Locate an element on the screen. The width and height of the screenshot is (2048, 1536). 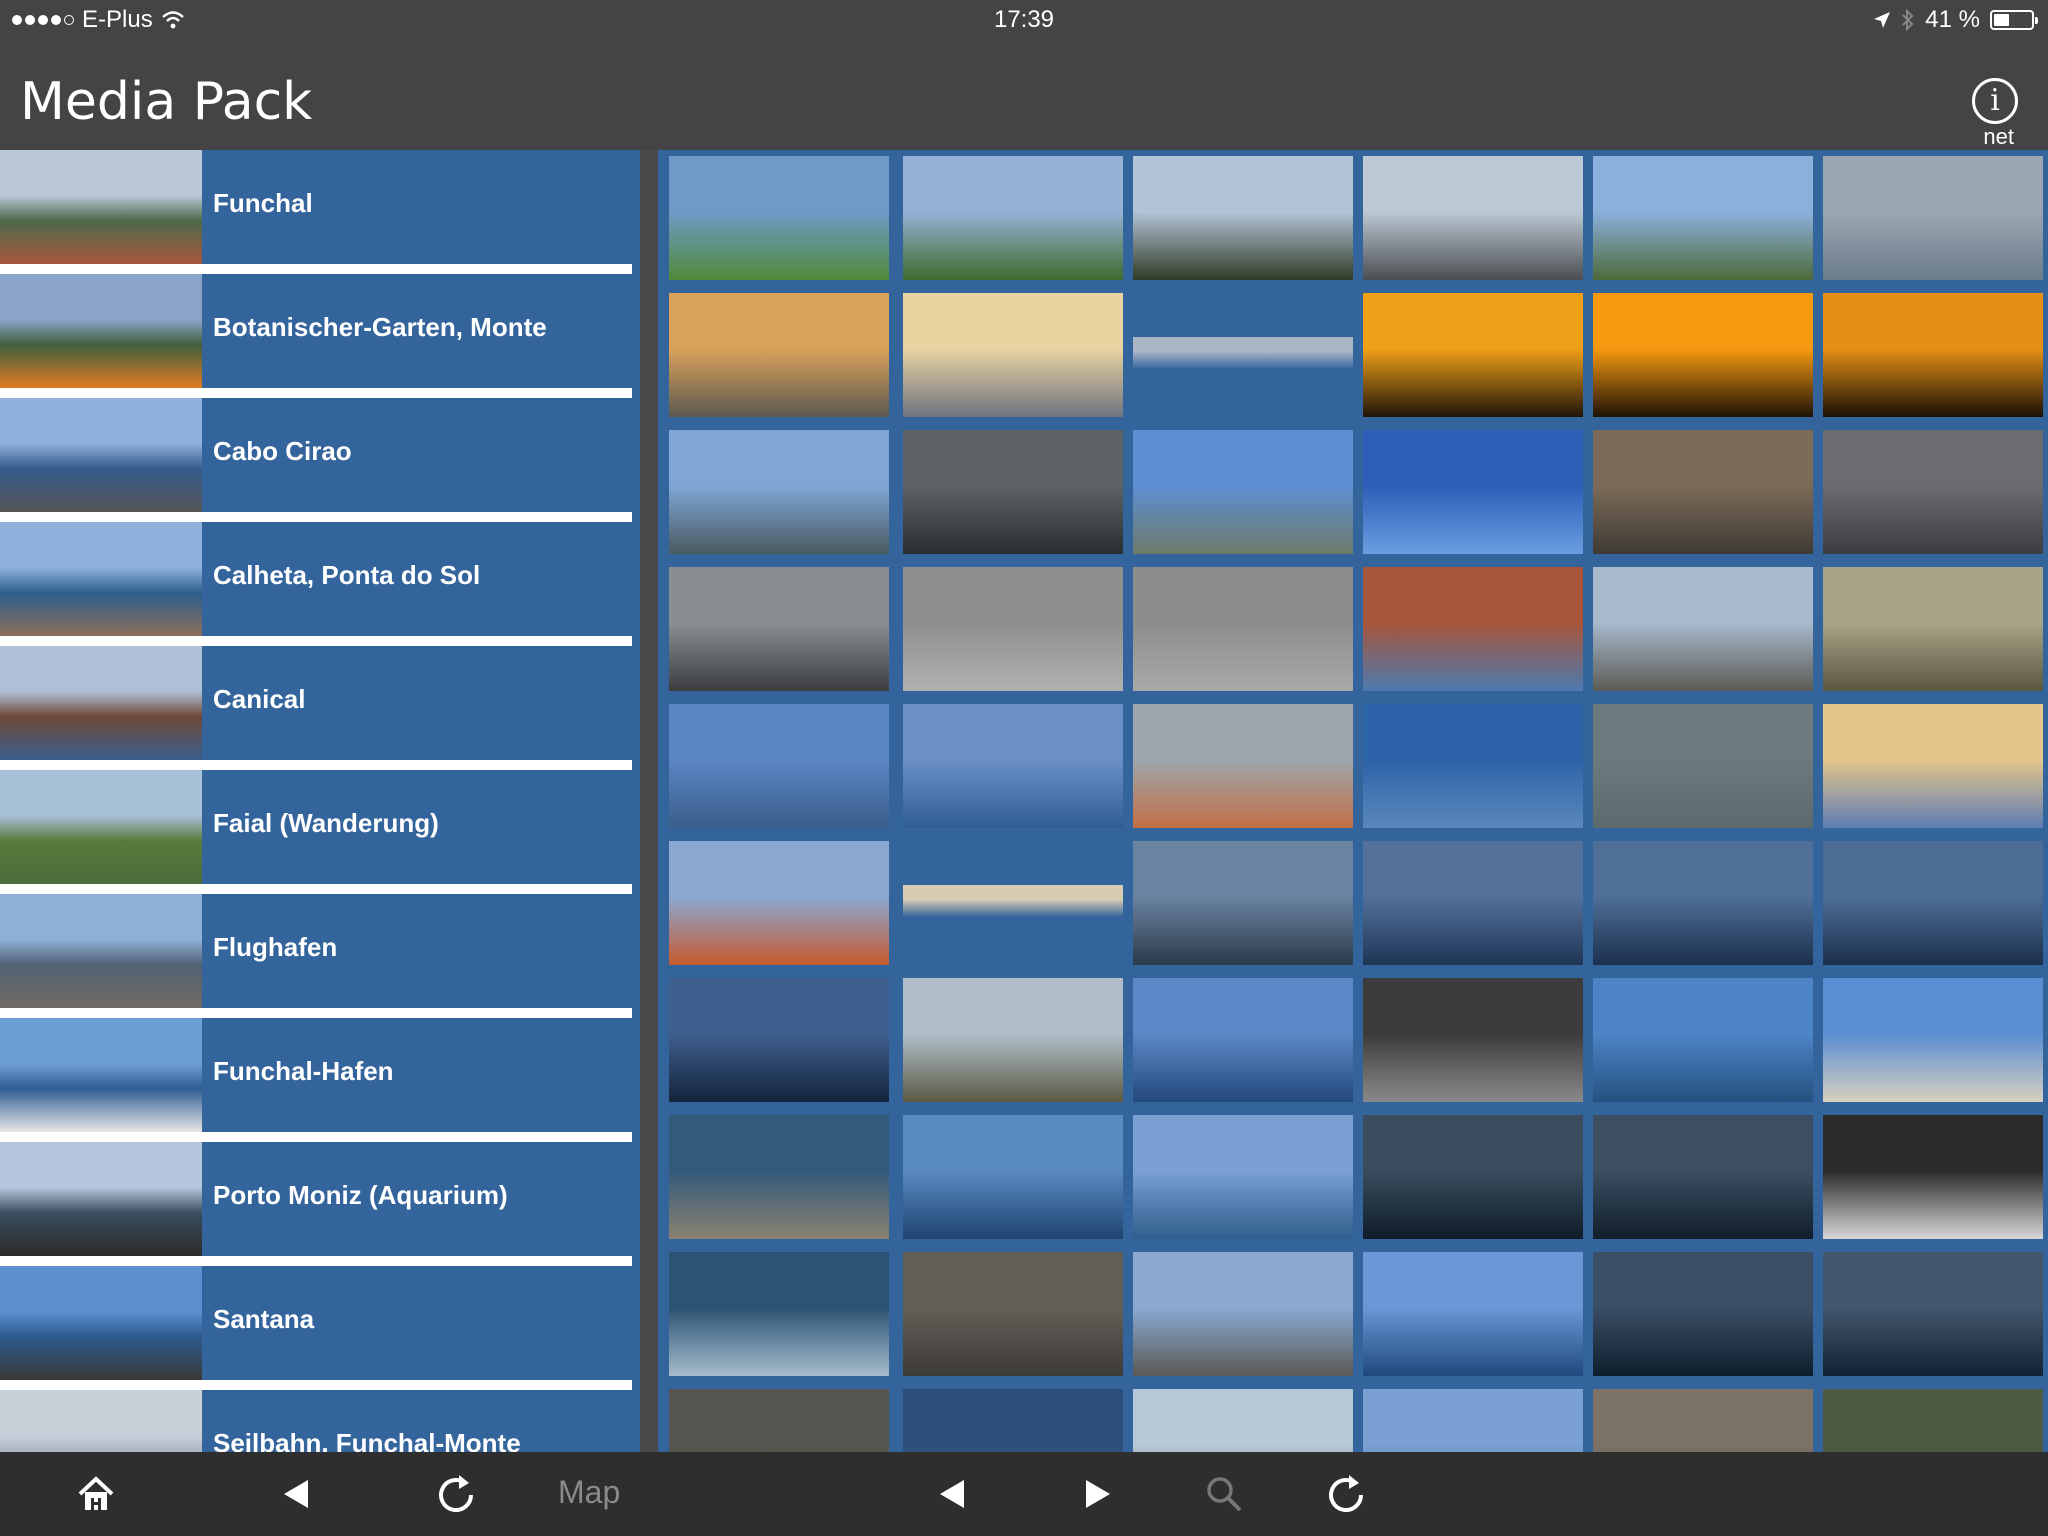
home-button is located at coordinates (96, 1494).